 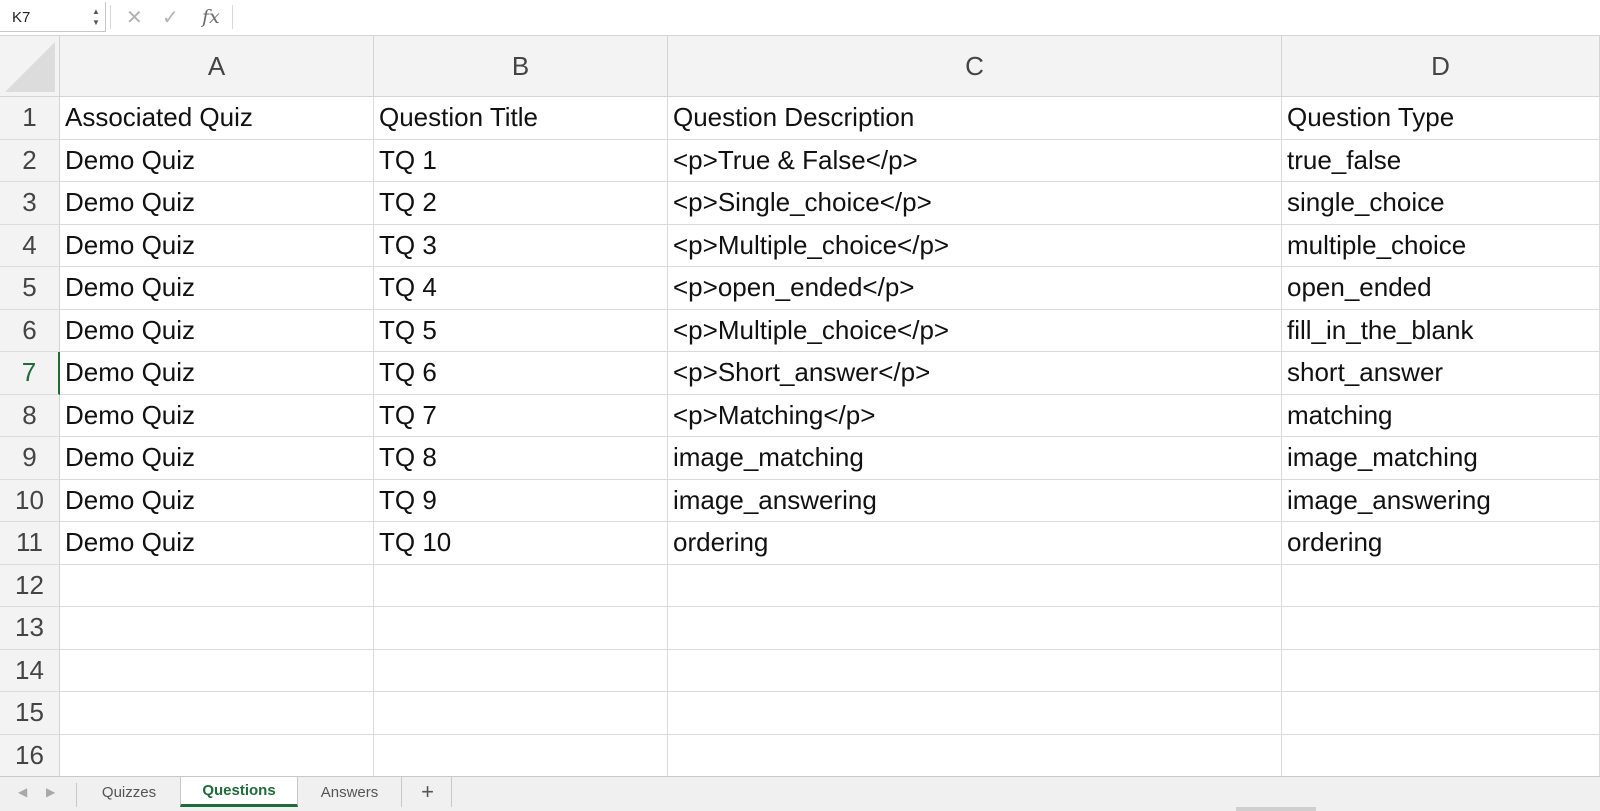 What do you see at coordinates (521, 628) in the screenshot?
I see `cell-b13` at bounding box center [521, 628].